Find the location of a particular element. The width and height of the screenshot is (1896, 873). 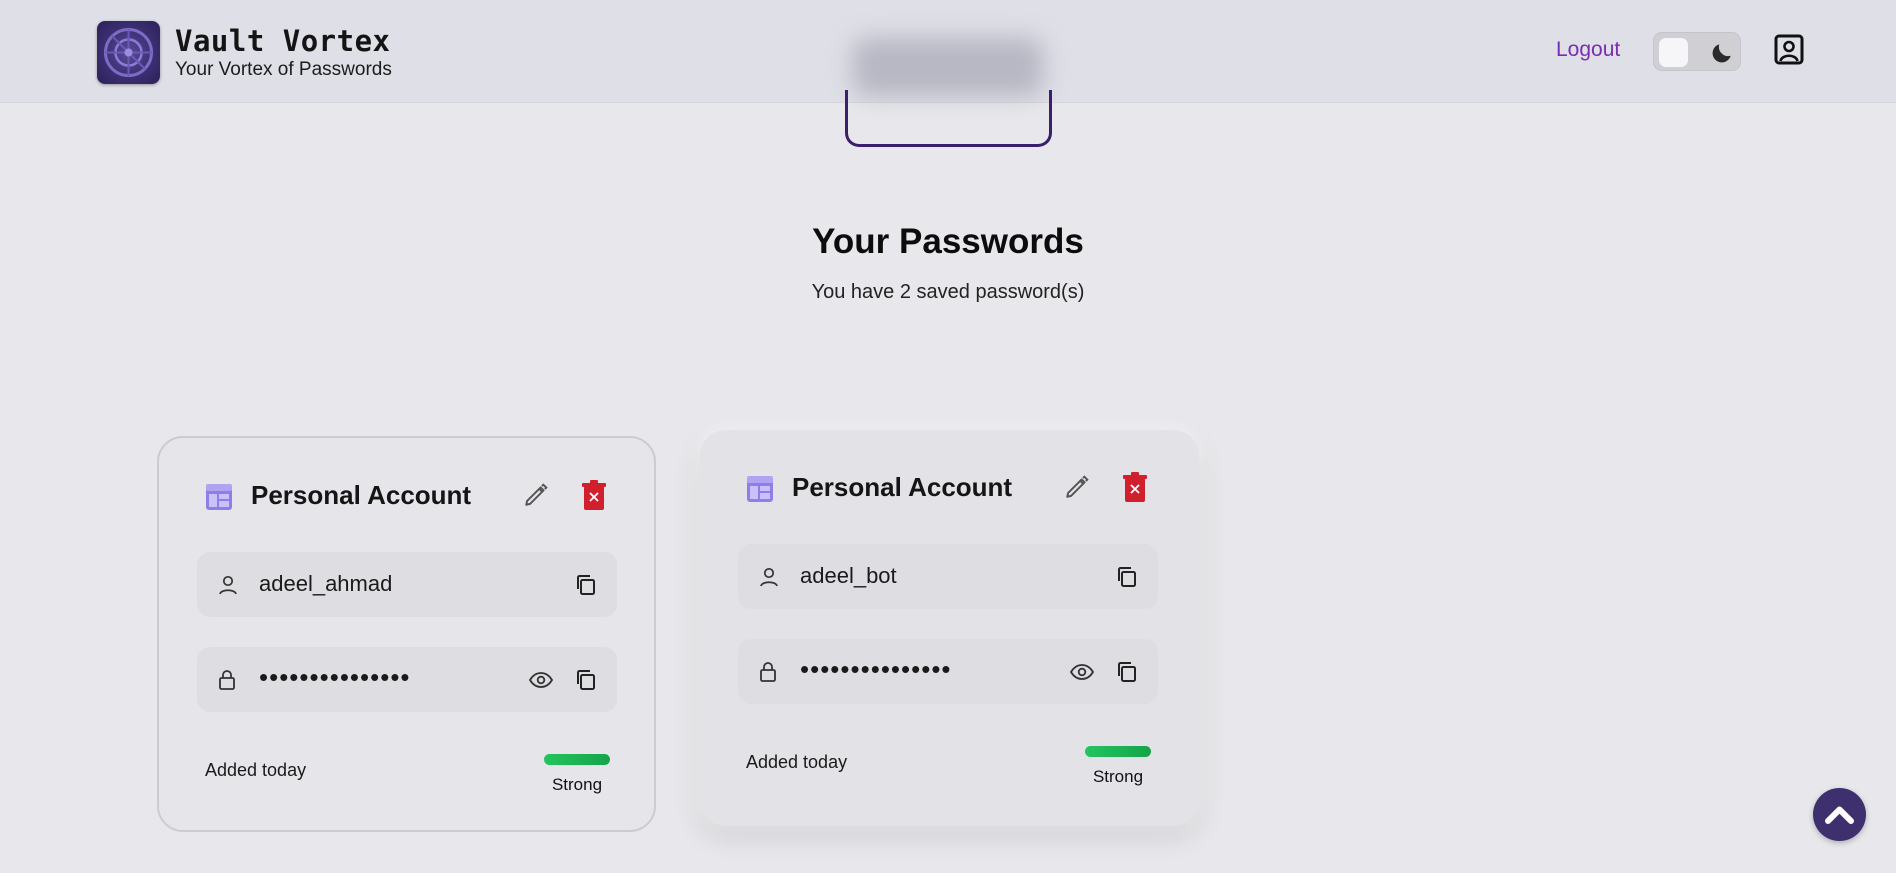

theme-toggle is located at coordinates (1697, 51).